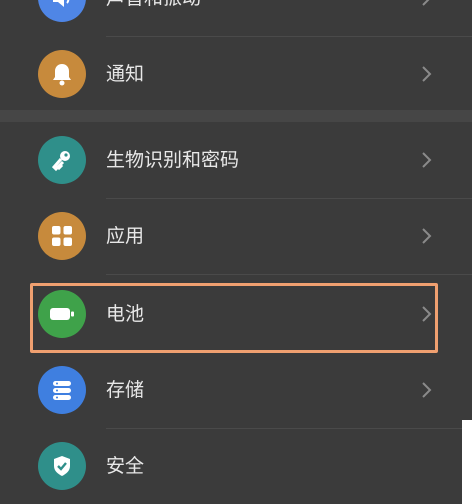  Describe the element at coordinates (62, 390) in the screenshot. I see `storage-icon` at that location.